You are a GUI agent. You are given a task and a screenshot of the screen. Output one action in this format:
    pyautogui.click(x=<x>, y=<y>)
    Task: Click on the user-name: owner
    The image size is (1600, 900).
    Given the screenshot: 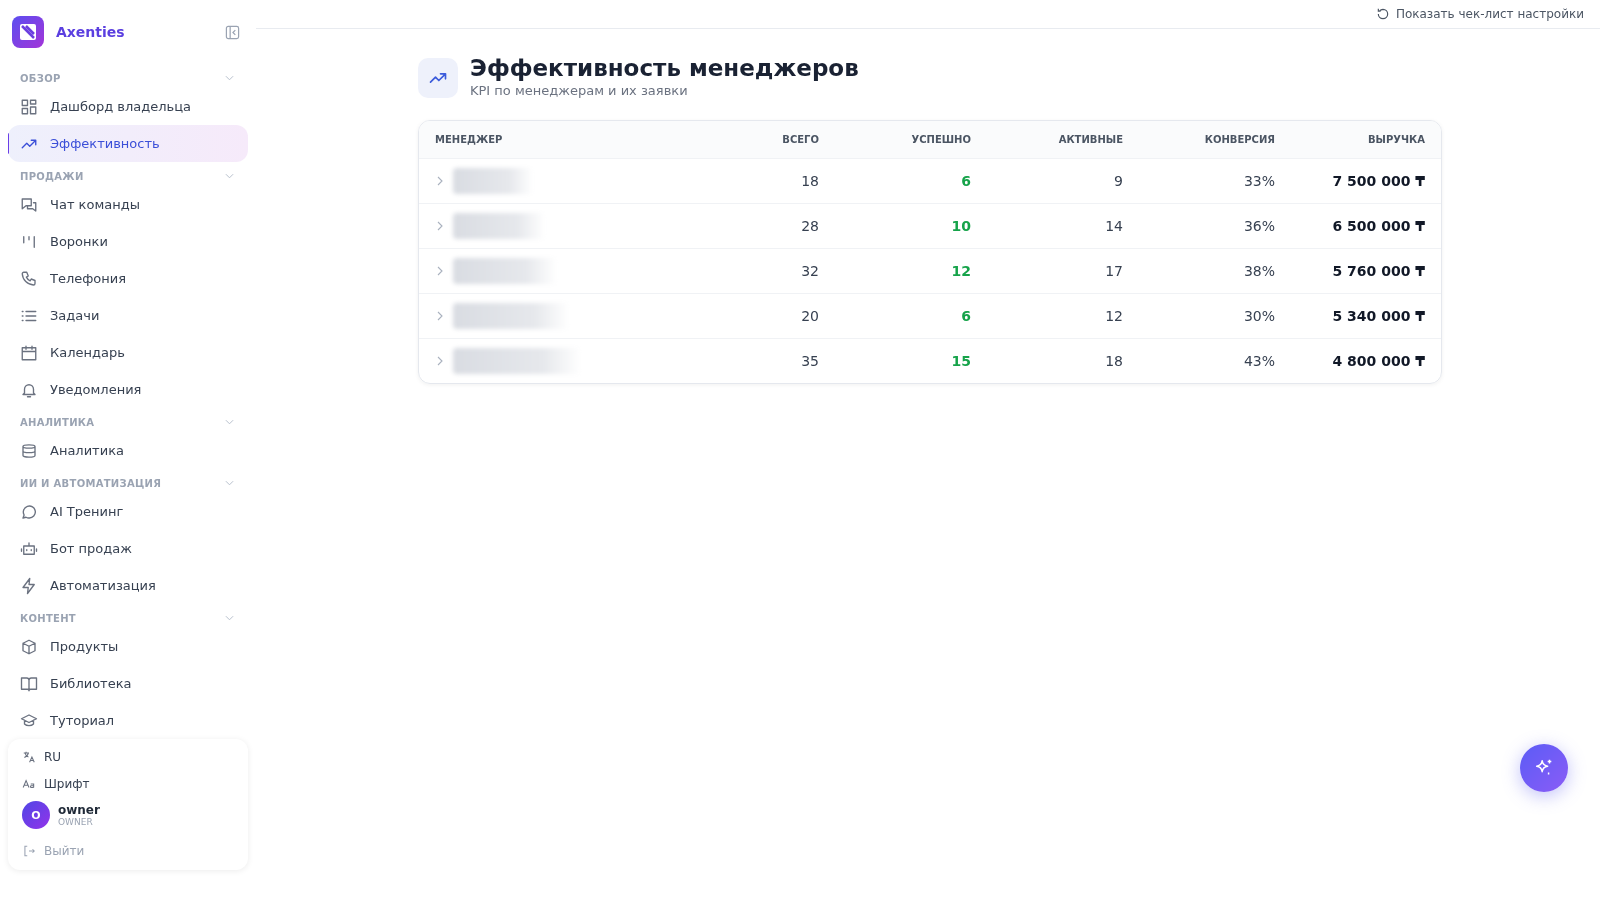 What is the action you would take?
    pyautogui.click(x=79, y=810)
    